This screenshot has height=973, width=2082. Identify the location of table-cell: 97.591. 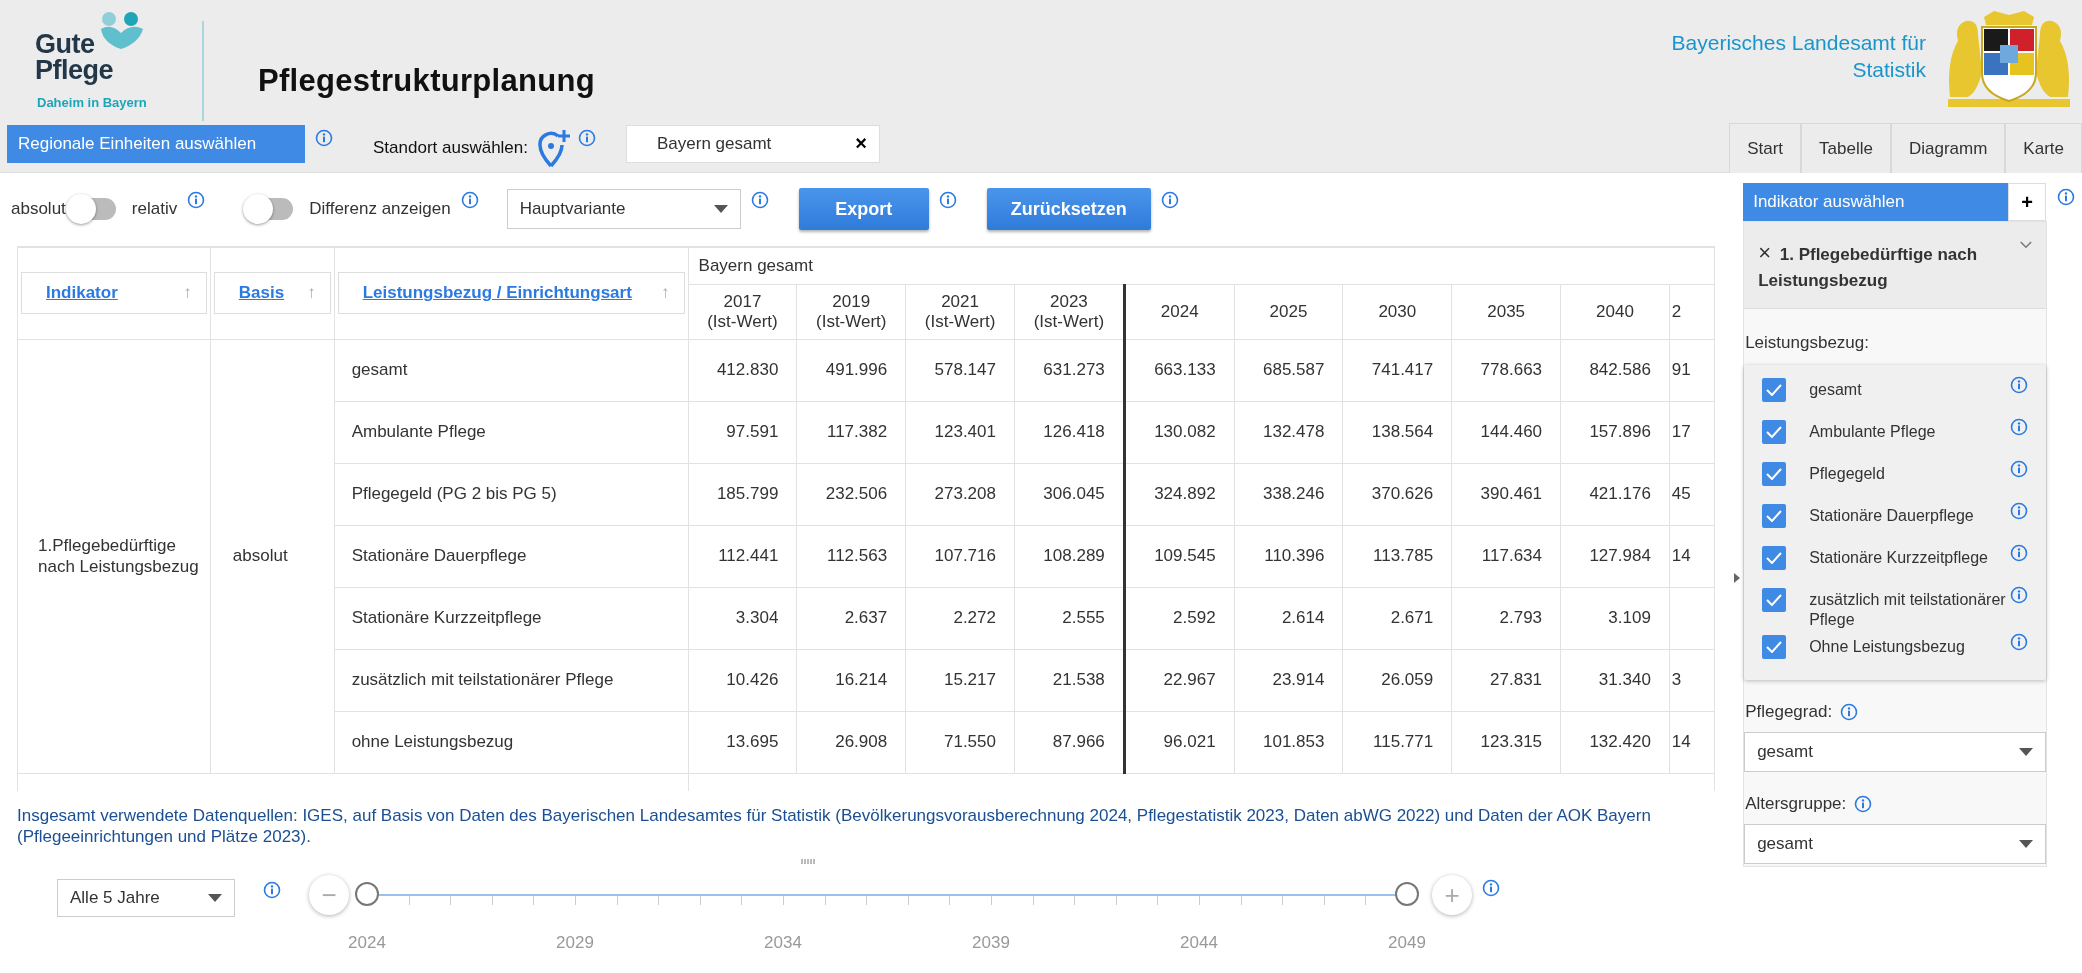
(742, 432).